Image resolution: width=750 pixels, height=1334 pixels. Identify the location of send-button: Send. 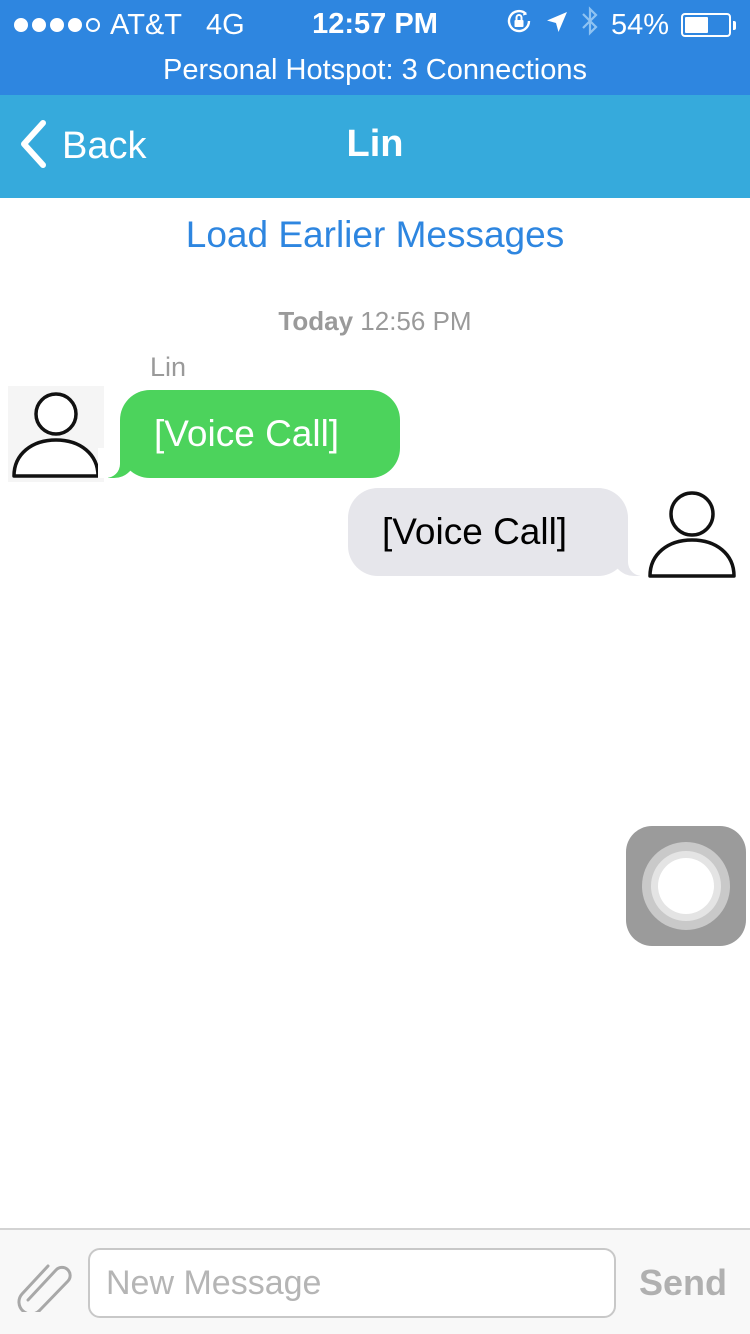
(683, 1283).